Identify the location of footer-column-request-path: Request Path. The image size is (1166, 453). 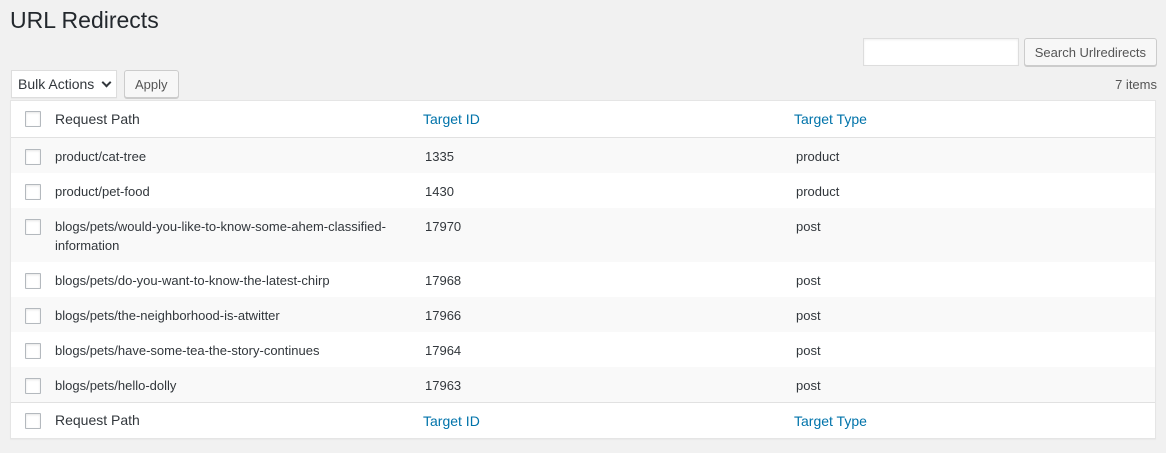
(97, 420).